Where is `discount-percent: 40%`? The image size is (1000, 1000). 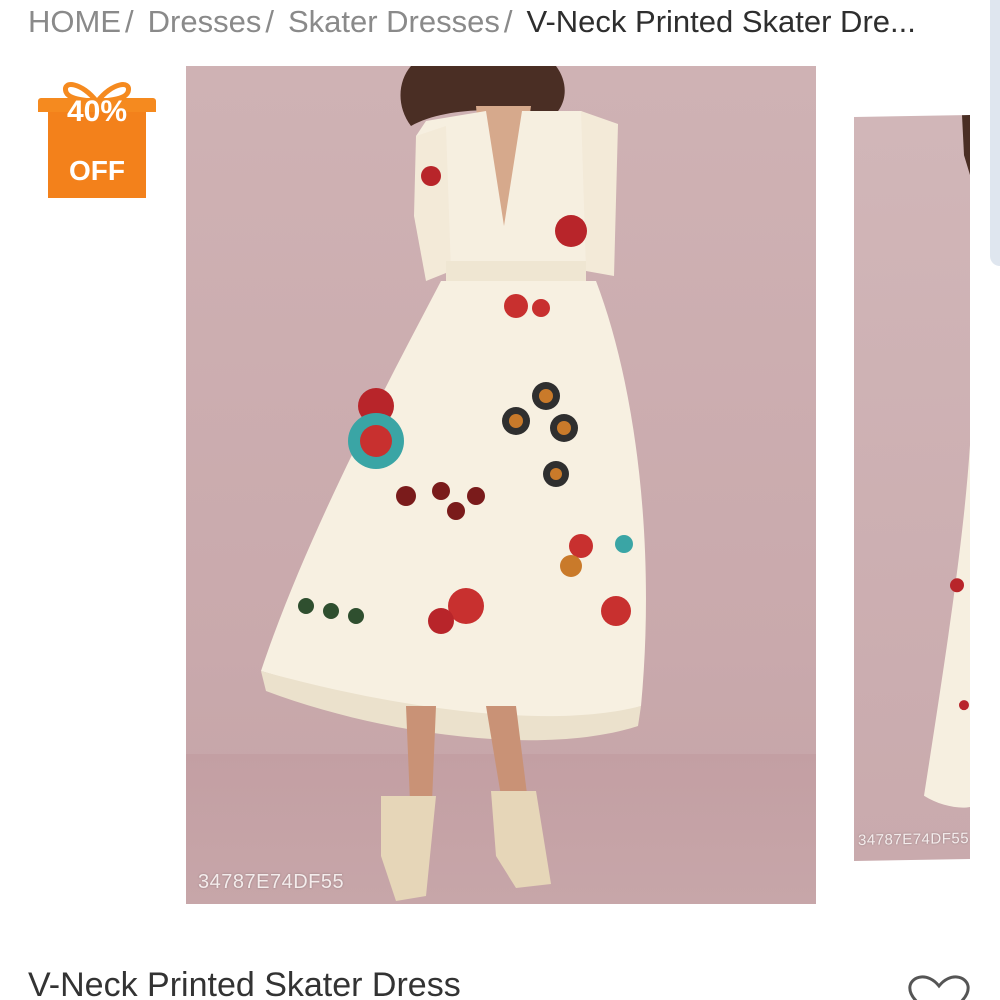
discount-percent: 40% is located at coordinates (97, 111).